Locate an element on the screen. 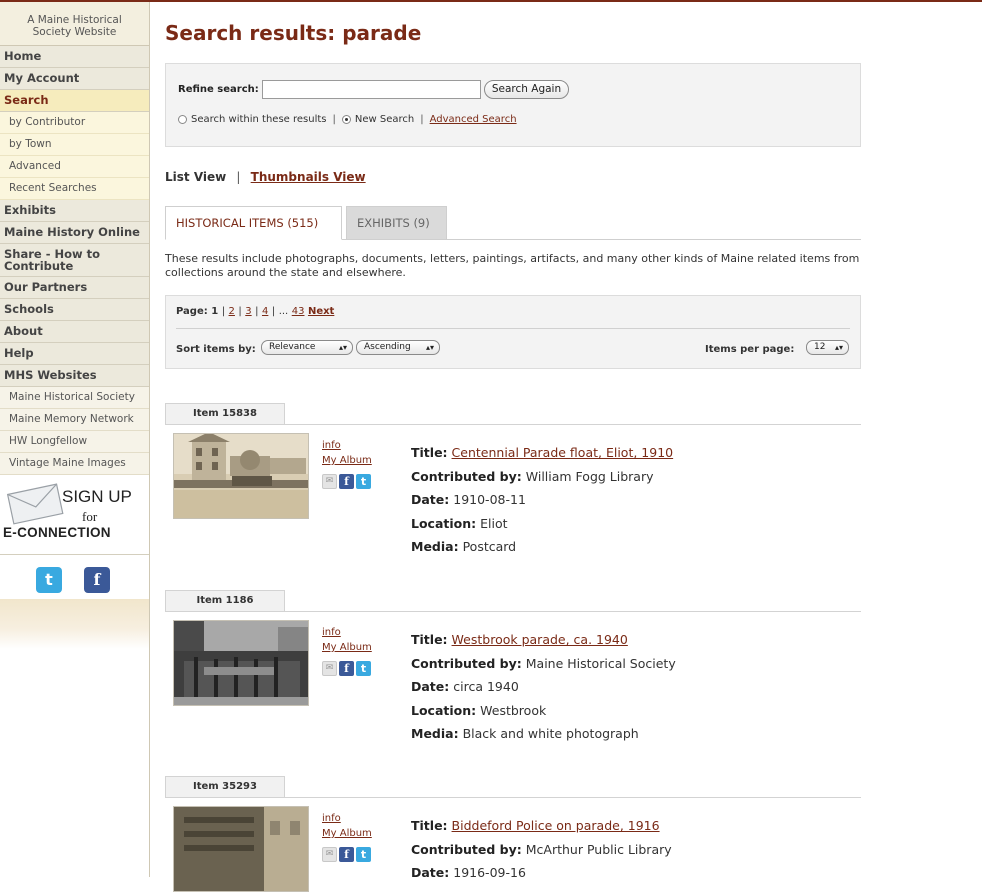  item-share-icons: ✉ f t is located at coordinates (346, 668).